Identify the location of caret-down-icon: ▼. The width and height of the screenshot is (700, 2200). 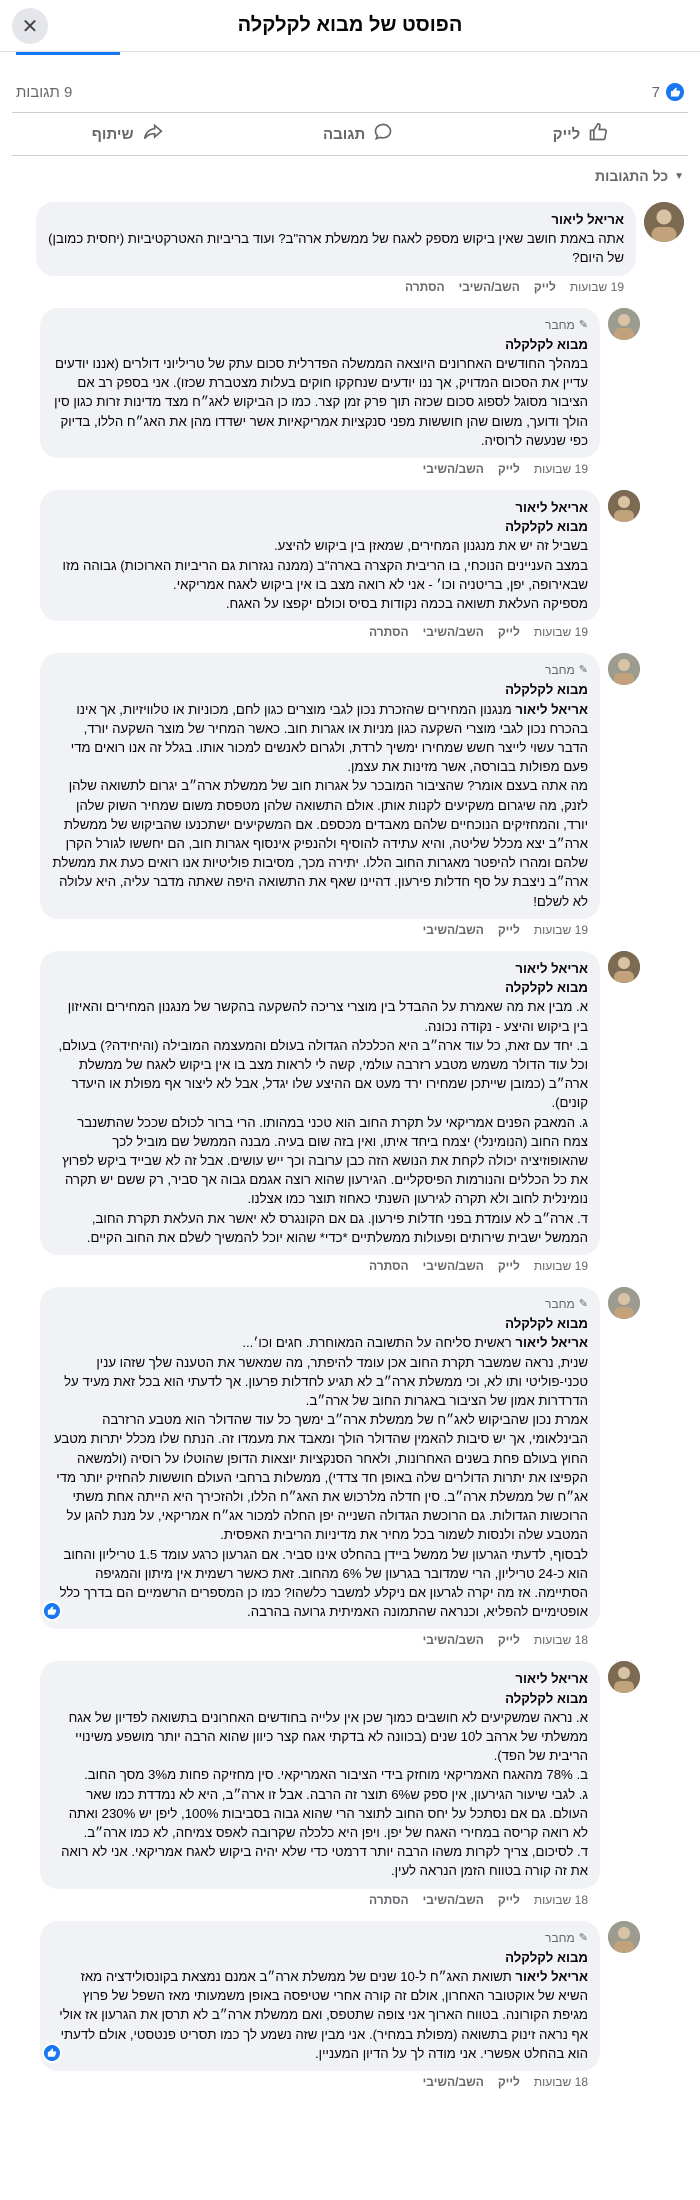
(679, 176).